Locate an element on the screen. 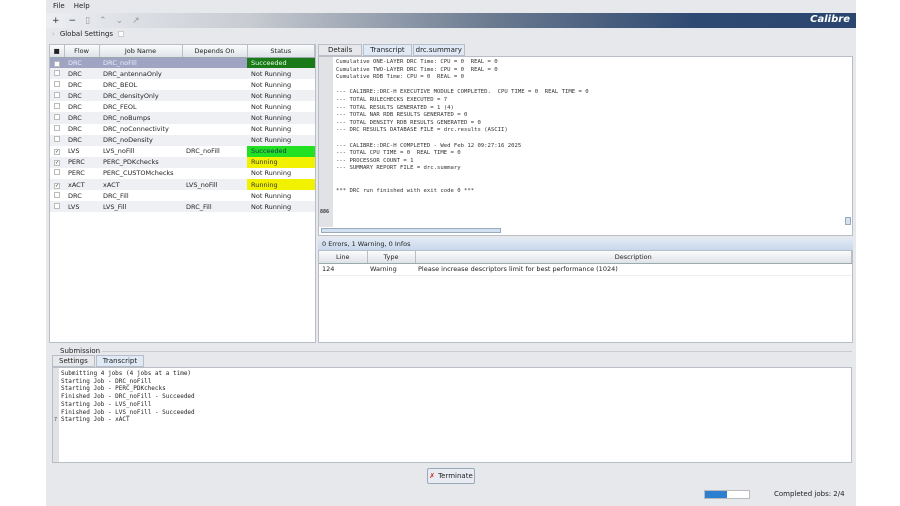 The image size is (900, 506). row-depends-on: DRC_Fill is located at coordinates (214, 207).